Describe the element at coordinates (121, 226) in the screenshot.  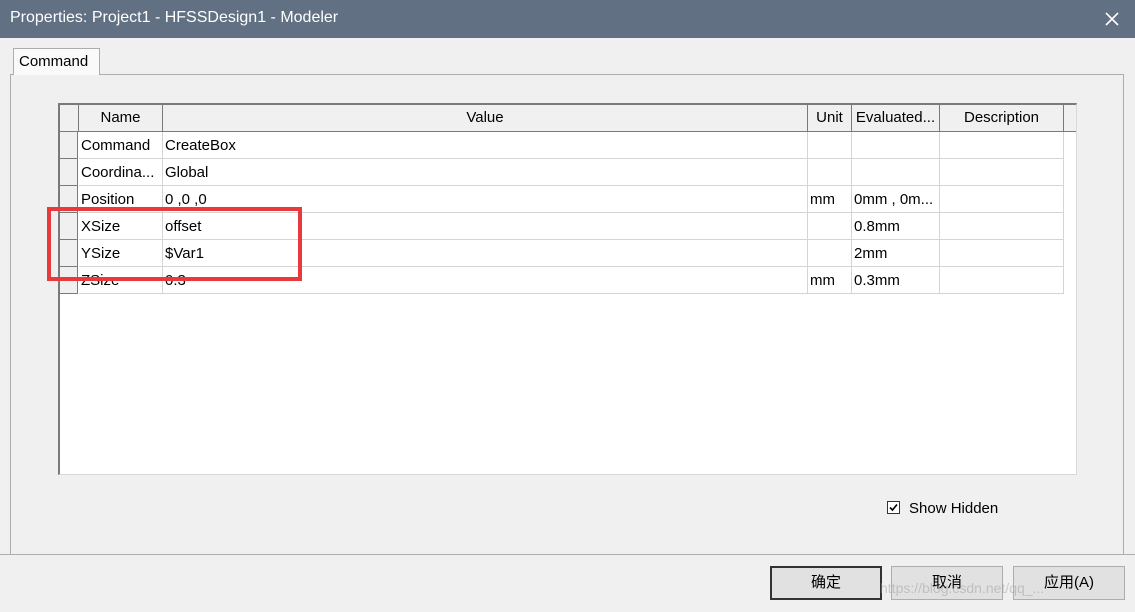
I see `cell-name: XSize` at that location.